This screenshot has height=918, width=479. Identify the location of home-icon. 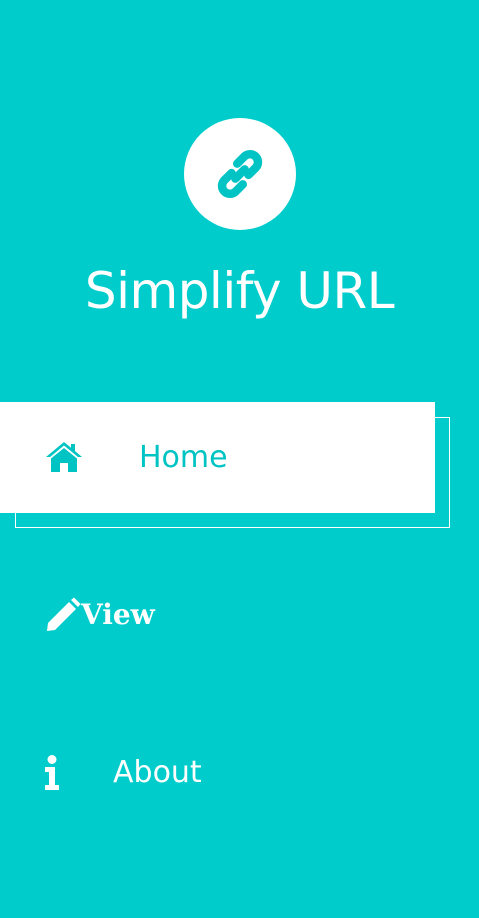
(64, 457).